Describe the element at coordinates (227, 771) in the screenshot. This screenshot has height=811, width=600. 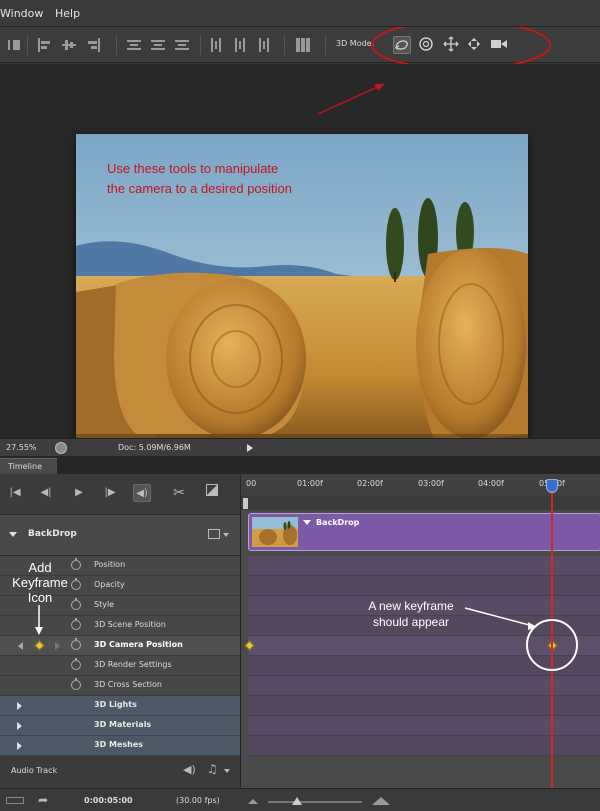
I see `audio-menu-arrow-icon` at that location.